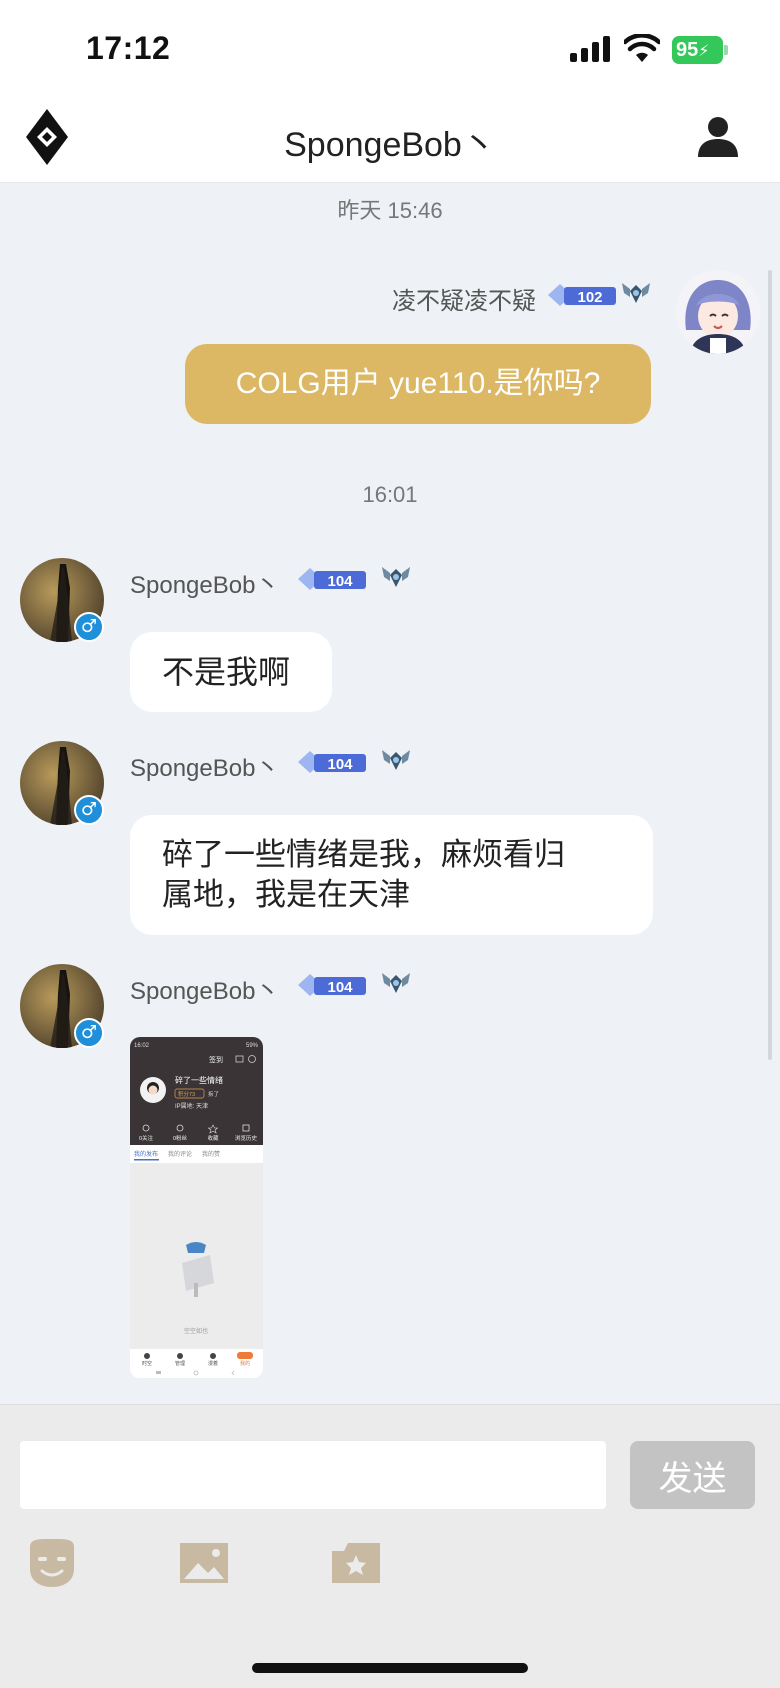  Describe the element at coordinates (199, 1080) in the screenshot. I see `shot-name: 碎了一些情绪` at that location.